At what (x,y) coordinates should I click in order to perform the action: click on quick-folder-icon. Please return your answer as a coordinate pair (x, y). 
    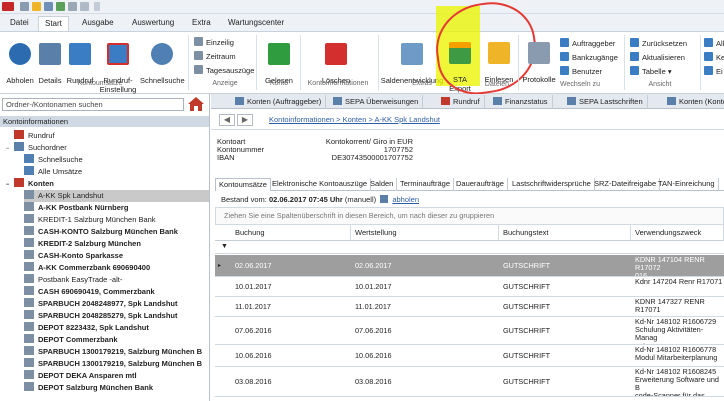
    Looking at the image, I should click on (36, 6).